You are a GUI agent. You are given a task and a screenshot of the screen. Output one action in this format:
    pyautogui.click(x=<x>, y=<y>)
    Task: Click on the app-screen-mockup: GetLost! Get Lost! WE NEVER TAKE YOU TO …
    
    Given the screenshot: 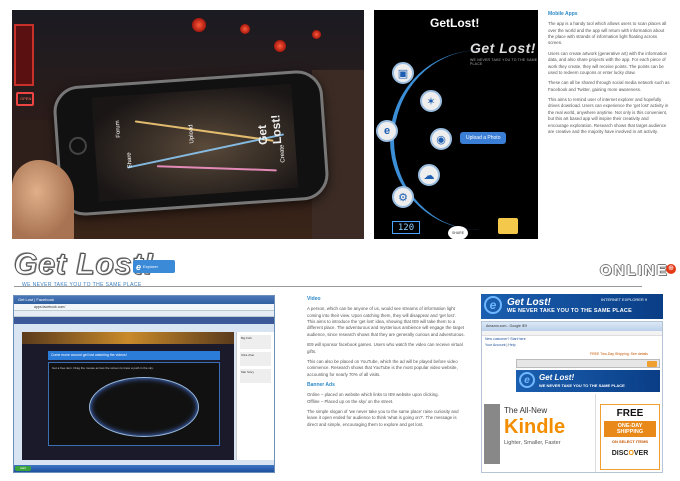 What is the action you would take?
    pyautogui.click(x=456, y=124)
    